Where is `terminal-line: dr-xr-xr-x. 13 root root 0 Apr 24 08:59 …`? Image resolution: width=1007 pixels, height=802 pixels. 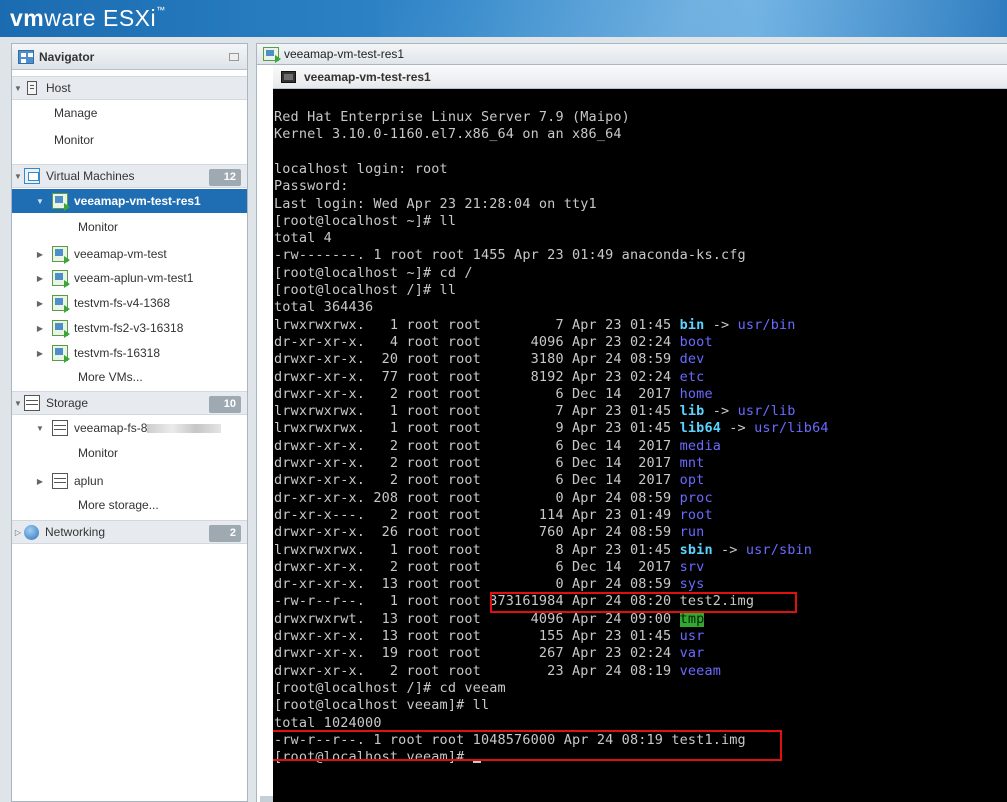 terminal-line: dr-xr-xr-x. 13 root root 0 Apr 24 08:59 … is located at coordinates (489, 584).